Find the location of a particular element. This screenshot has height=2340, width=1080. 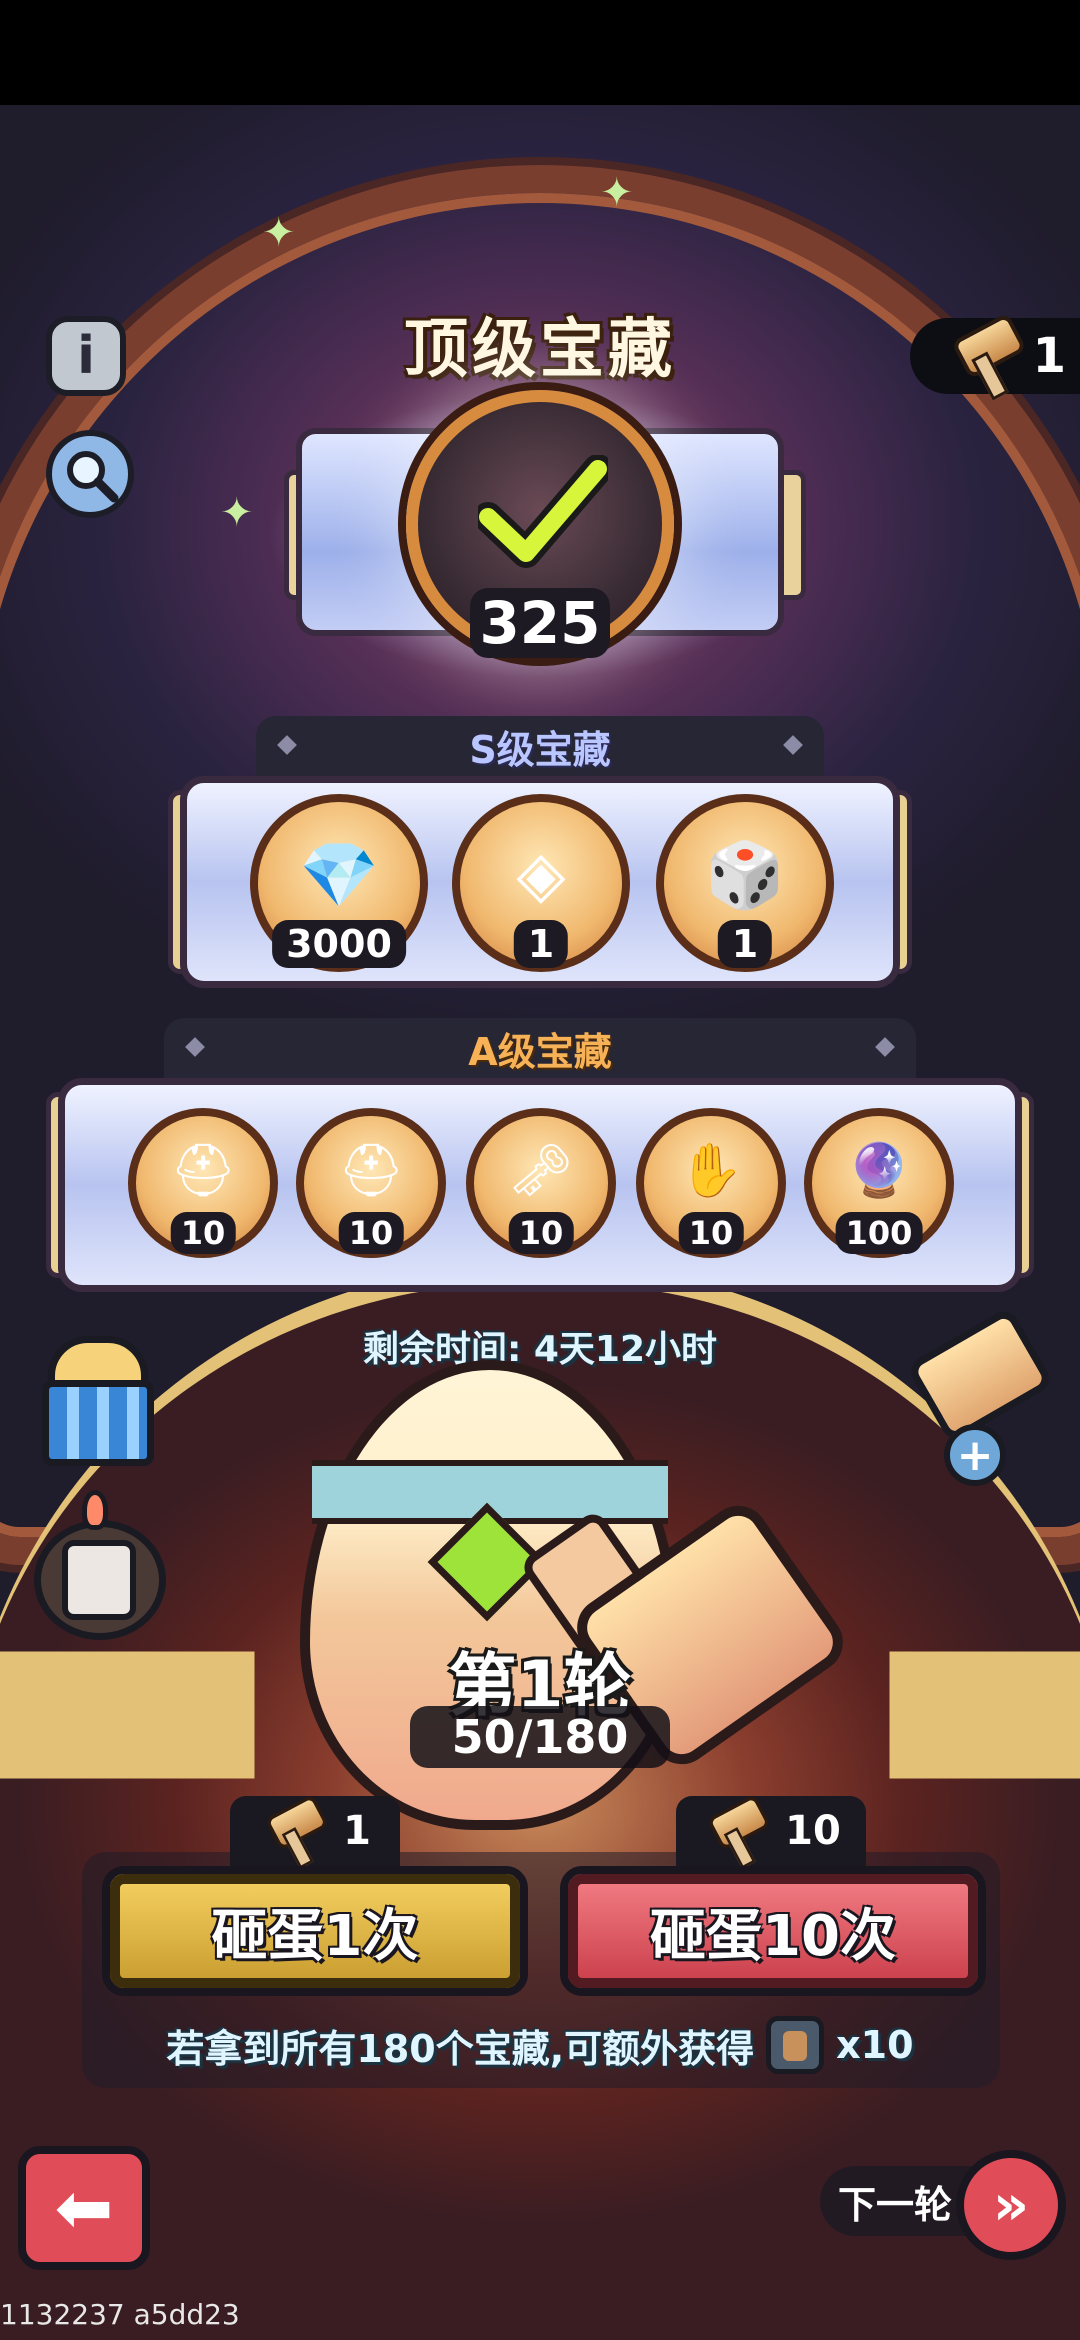

a-tier-item-bronze-helmet: ⛑ 10 is located at coordinates (371, 1183).